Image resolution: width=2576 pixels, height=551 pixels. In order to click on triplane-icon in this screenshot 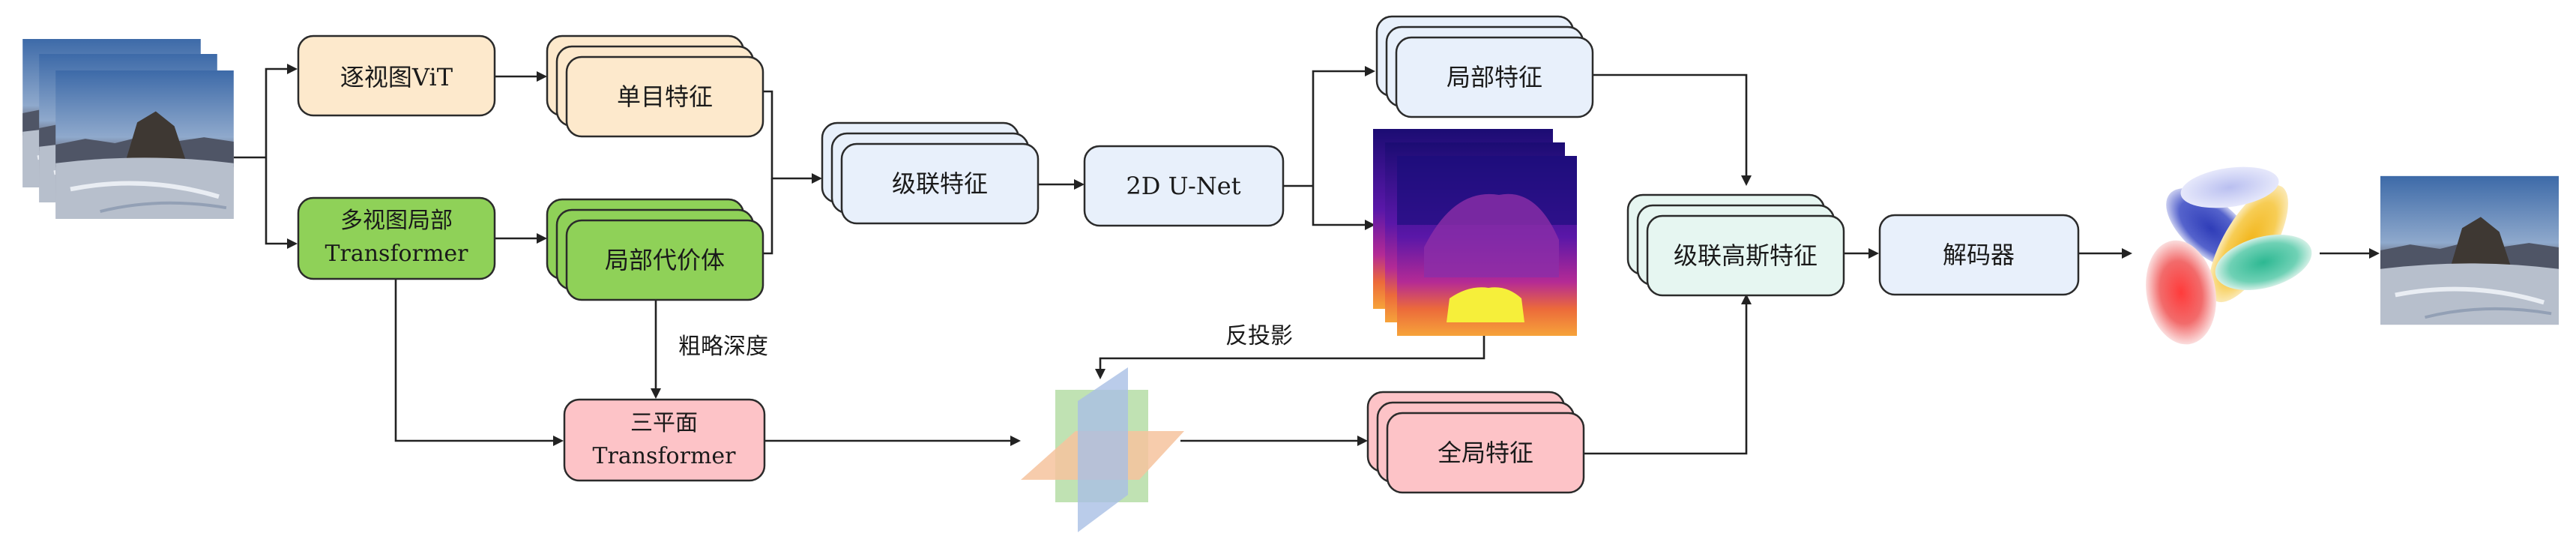, I will do `click(1103, 449)`.